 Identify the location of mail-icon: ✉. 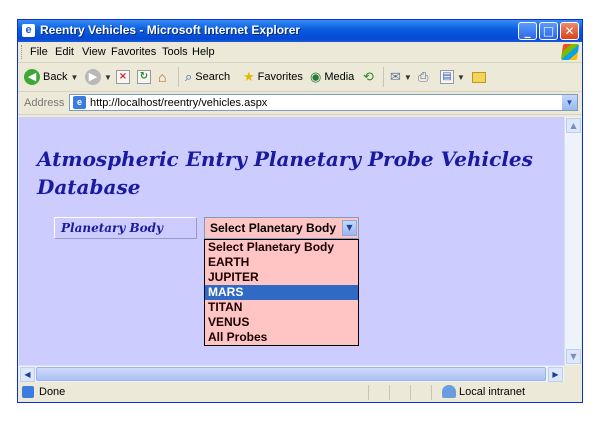
(395, 76).